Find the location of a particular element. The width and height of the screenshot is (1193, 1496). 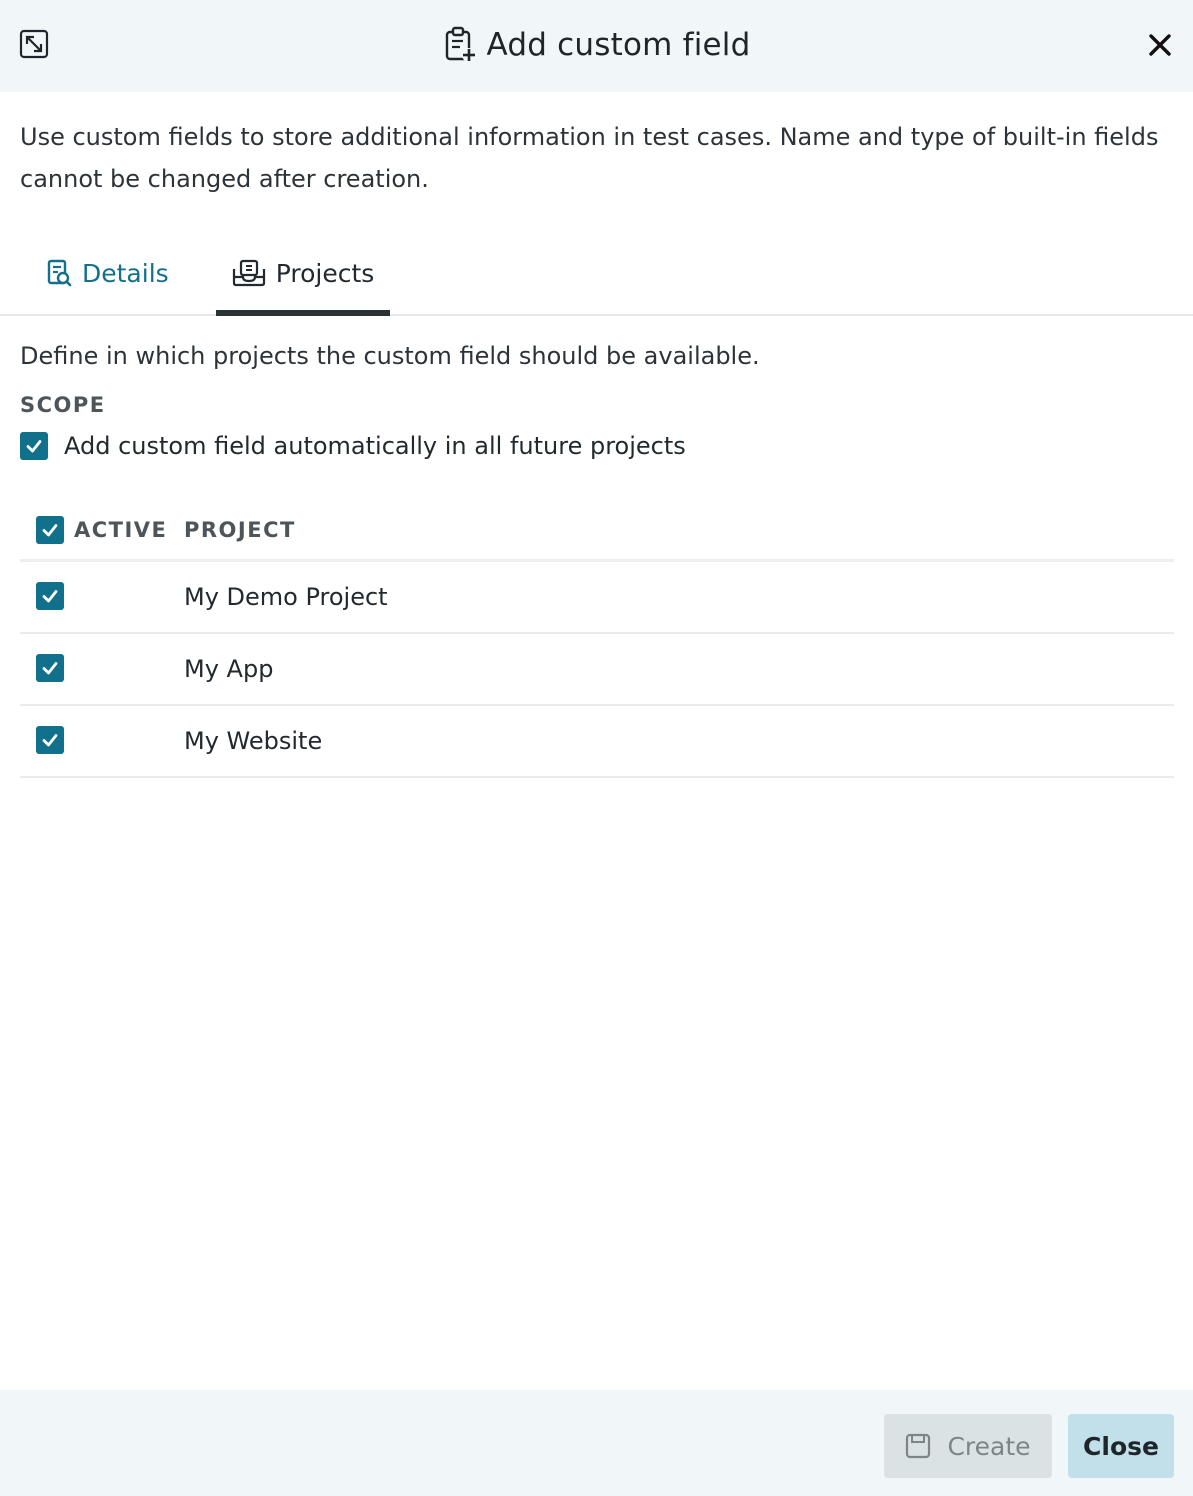

table-header: ACTIVE PROJECT is located at coordinates (597, 530).